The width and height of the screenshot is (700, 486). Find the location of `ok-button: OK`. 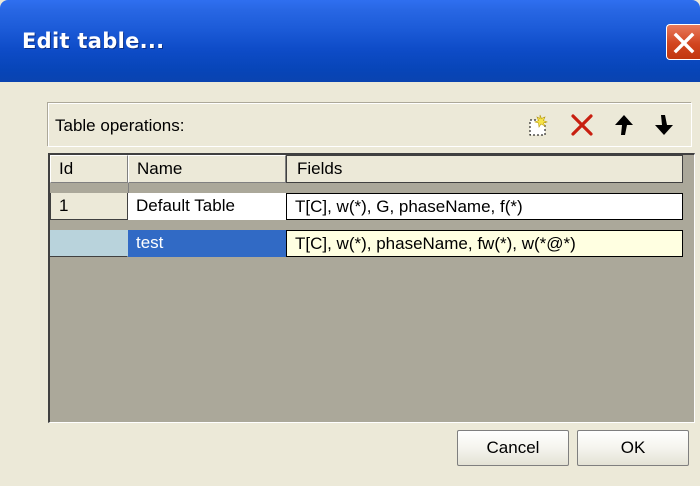

ok-button: OK is located at coordinates (633, 448).